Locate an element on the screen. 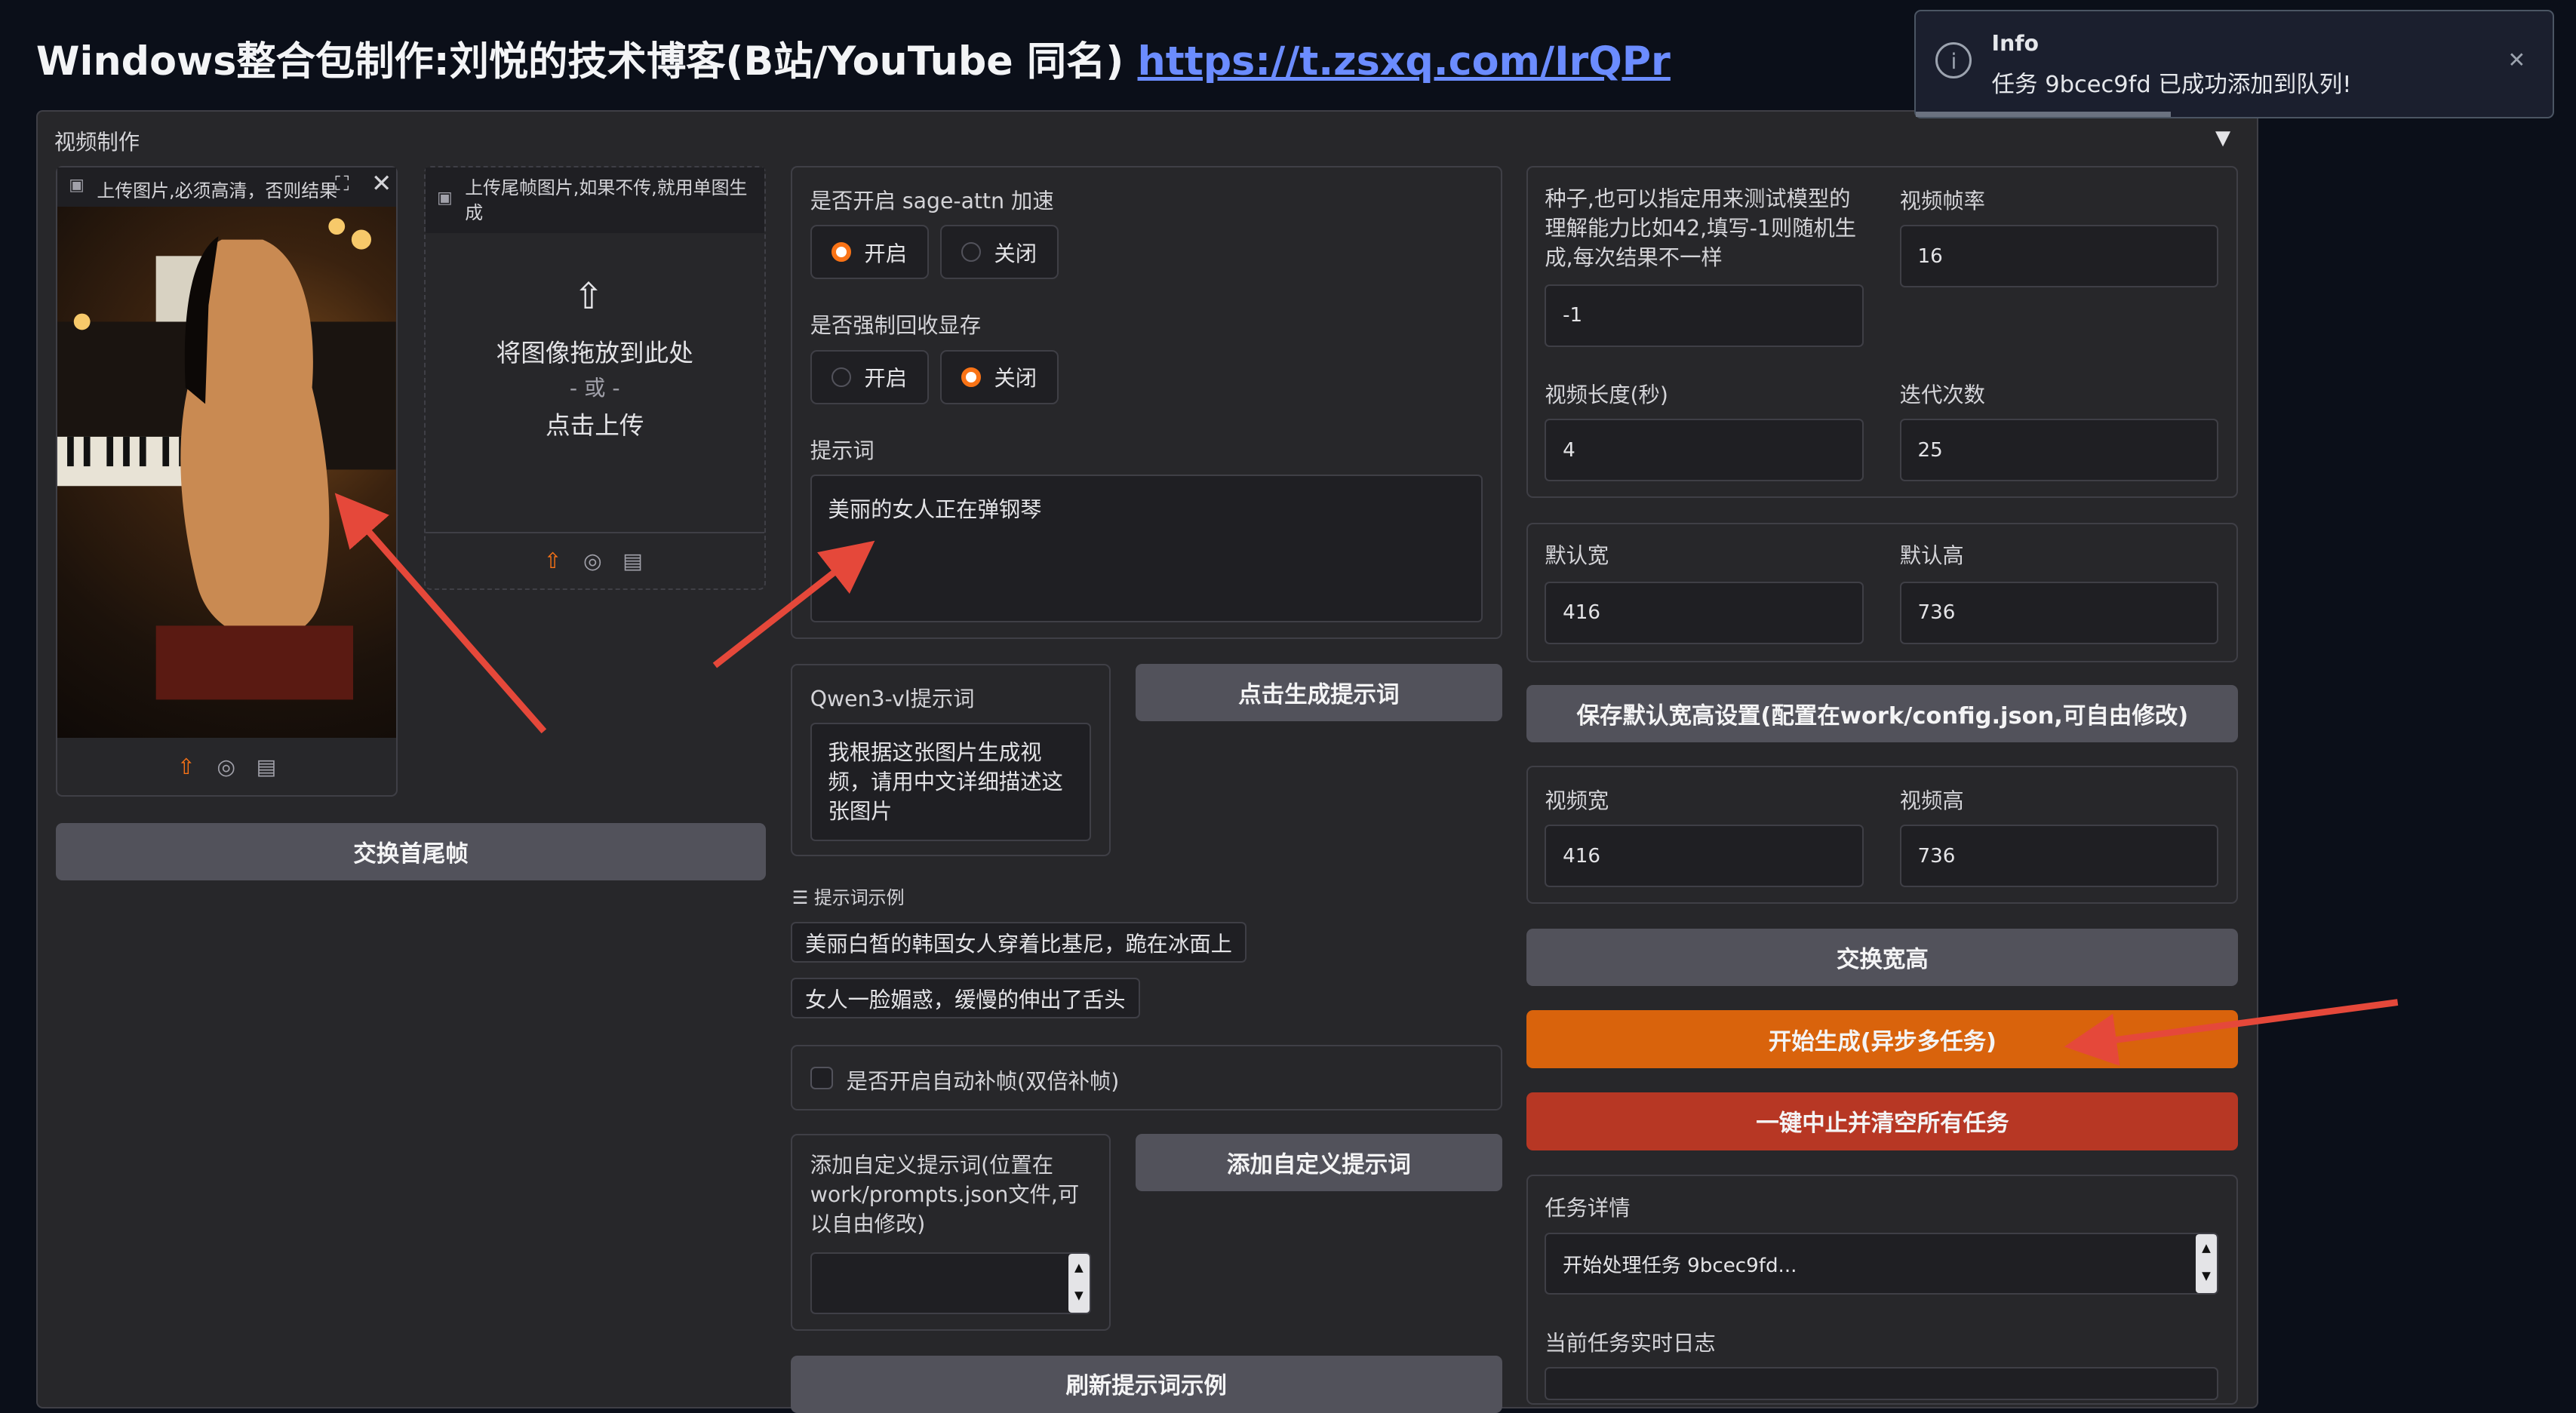  arrow-to-first-frame is located at coordinates (440, 613).